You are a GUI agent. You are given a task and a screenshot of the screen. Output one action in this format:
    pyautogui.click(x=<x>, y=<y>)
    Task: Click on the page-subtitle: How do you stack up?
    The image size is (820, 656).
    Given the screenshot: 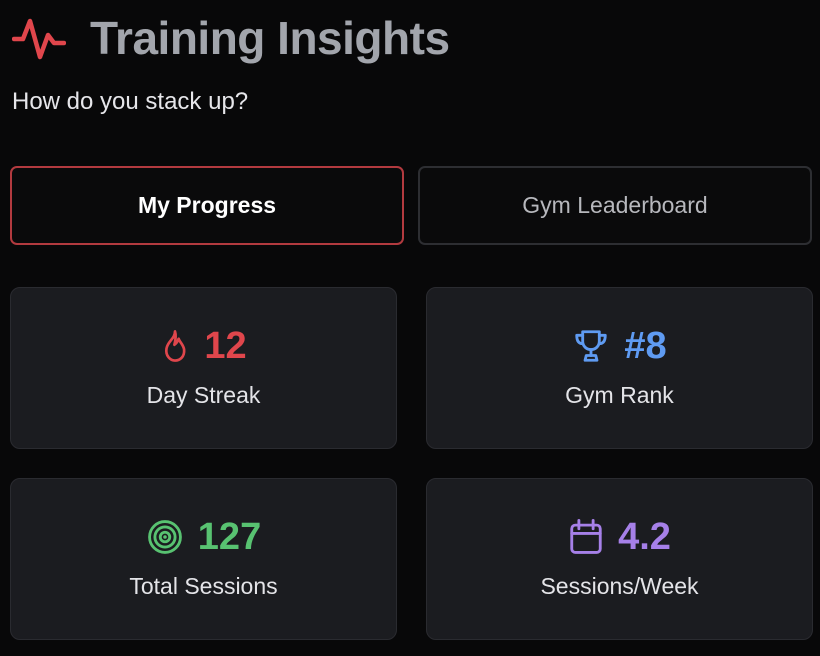 What is the action you would take?
    pyautogui.click(x=130, y=101)
    